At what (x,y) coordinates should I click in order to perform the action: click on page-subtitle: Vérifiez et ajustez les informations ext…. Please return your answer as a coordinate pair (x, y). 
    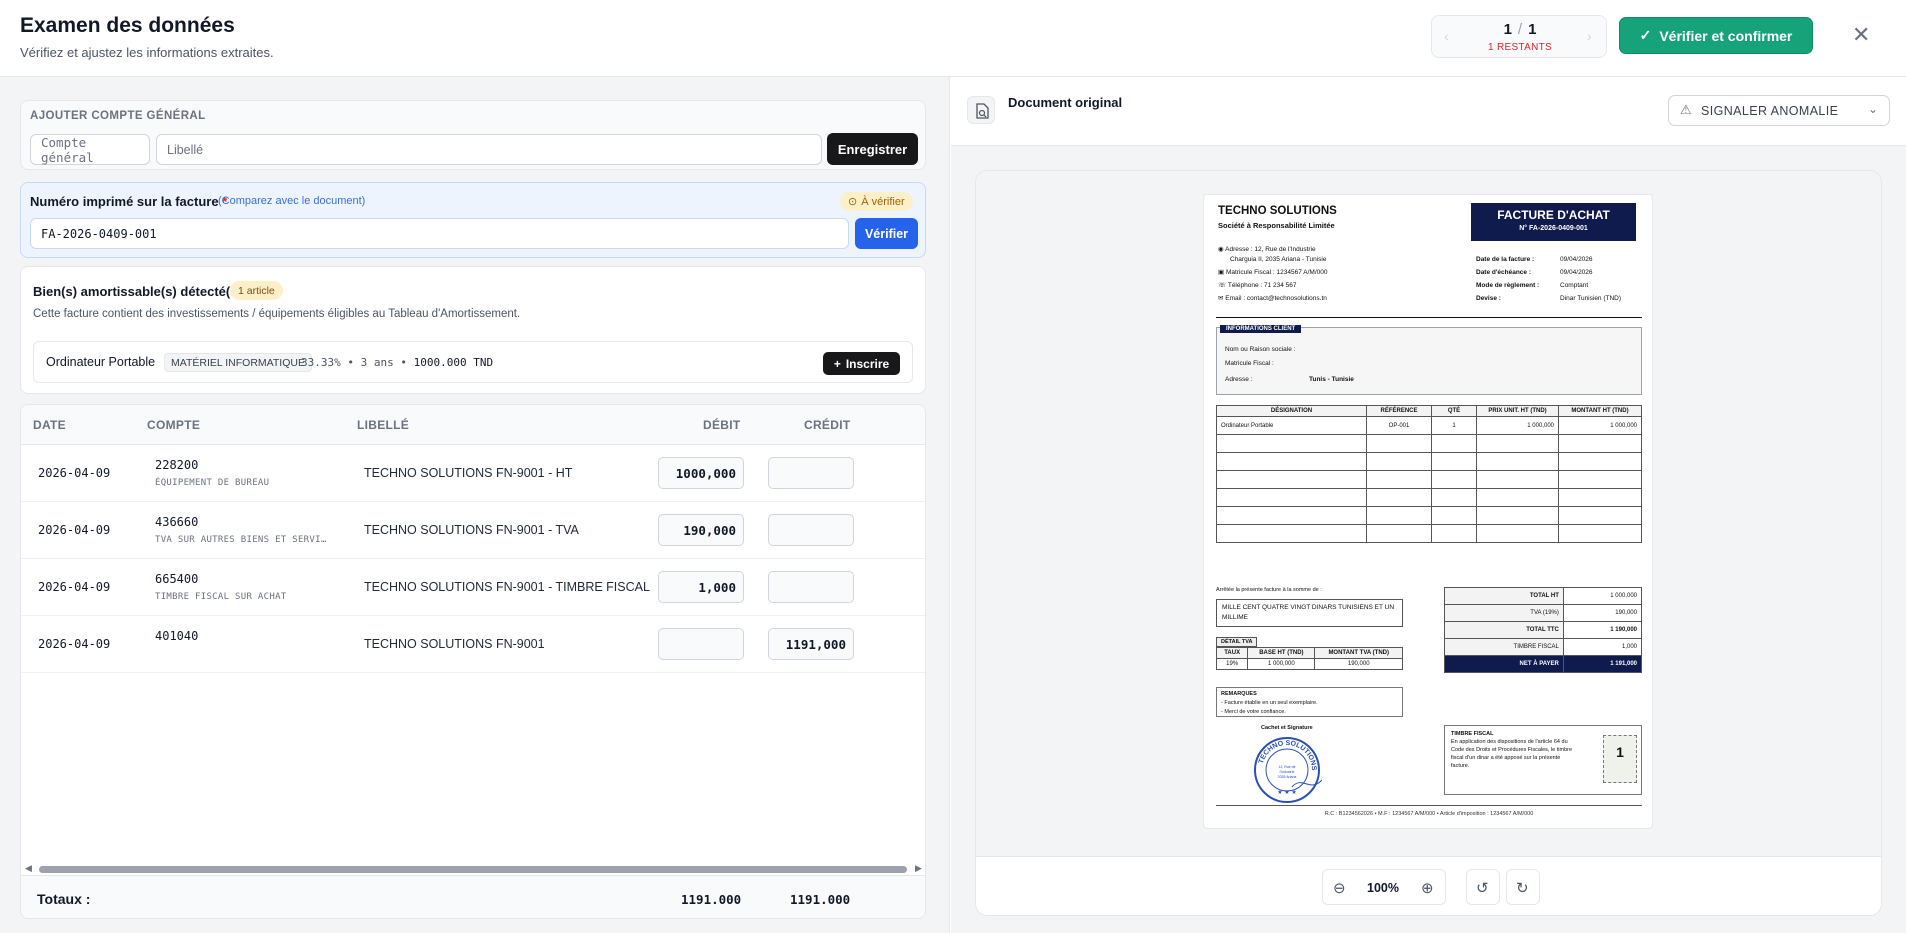
    Looking at the image, I should click on (147, 52).